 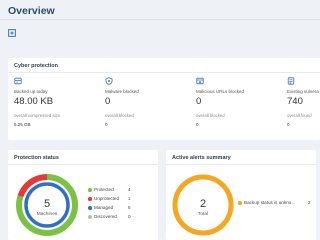 What do you see at coordinates (129, 189) in the screenshot?
I see `legend-count: 4` at bounding box center [129, 189].